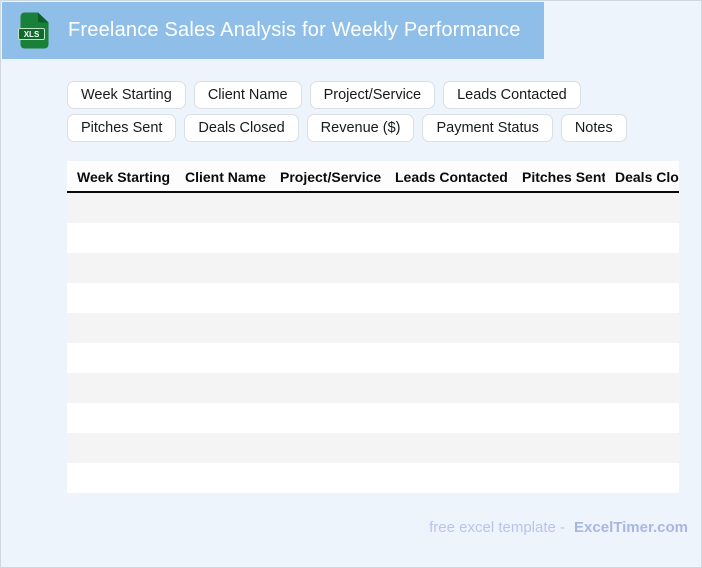 This screenshot has width=702, height=568. Describe the element at coordinates (241, 128) in the screenshot. I see `column-chip: Deals Closed` at that location.